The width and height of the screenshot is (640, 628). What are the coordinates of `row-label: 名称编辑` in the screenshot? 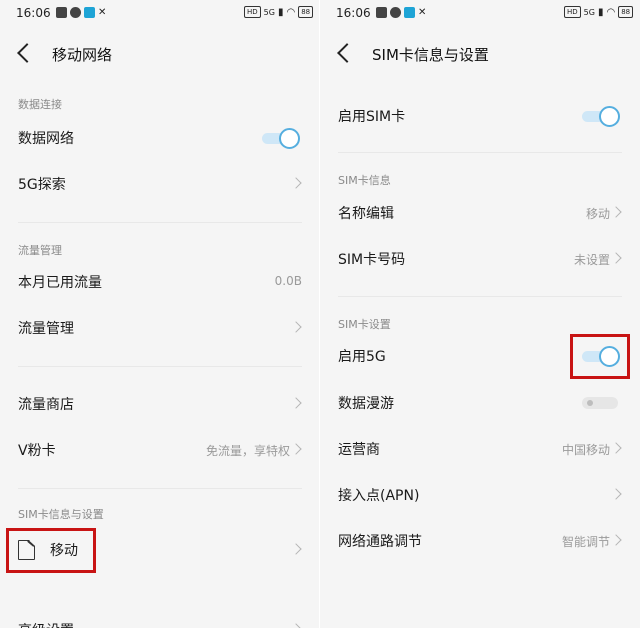 It's located at (366, 214).